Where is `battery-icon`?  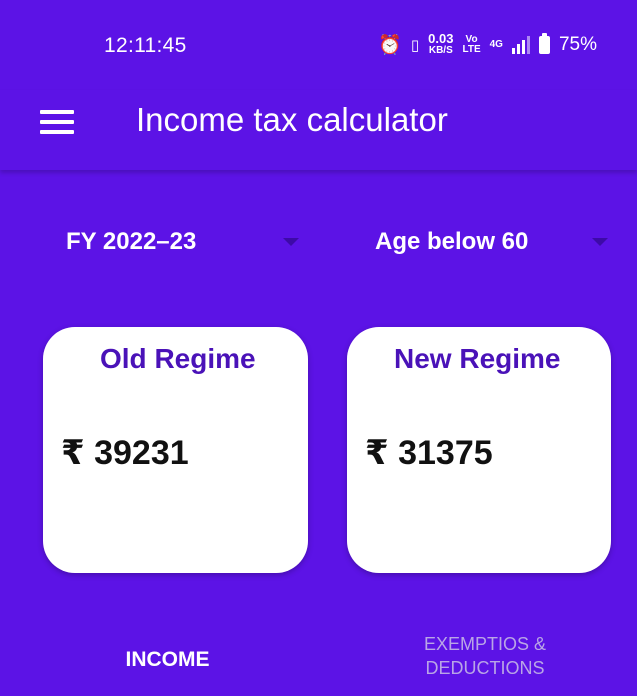
battery-icon is located at coordinates (544, 43).